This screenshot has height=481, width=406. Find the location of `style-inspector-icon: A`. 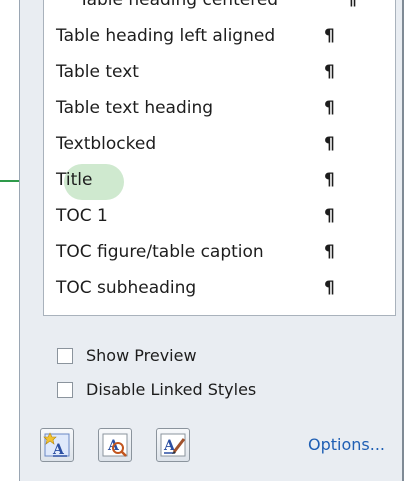

style-inspector-icon: A is located at coordinates (115, 445).